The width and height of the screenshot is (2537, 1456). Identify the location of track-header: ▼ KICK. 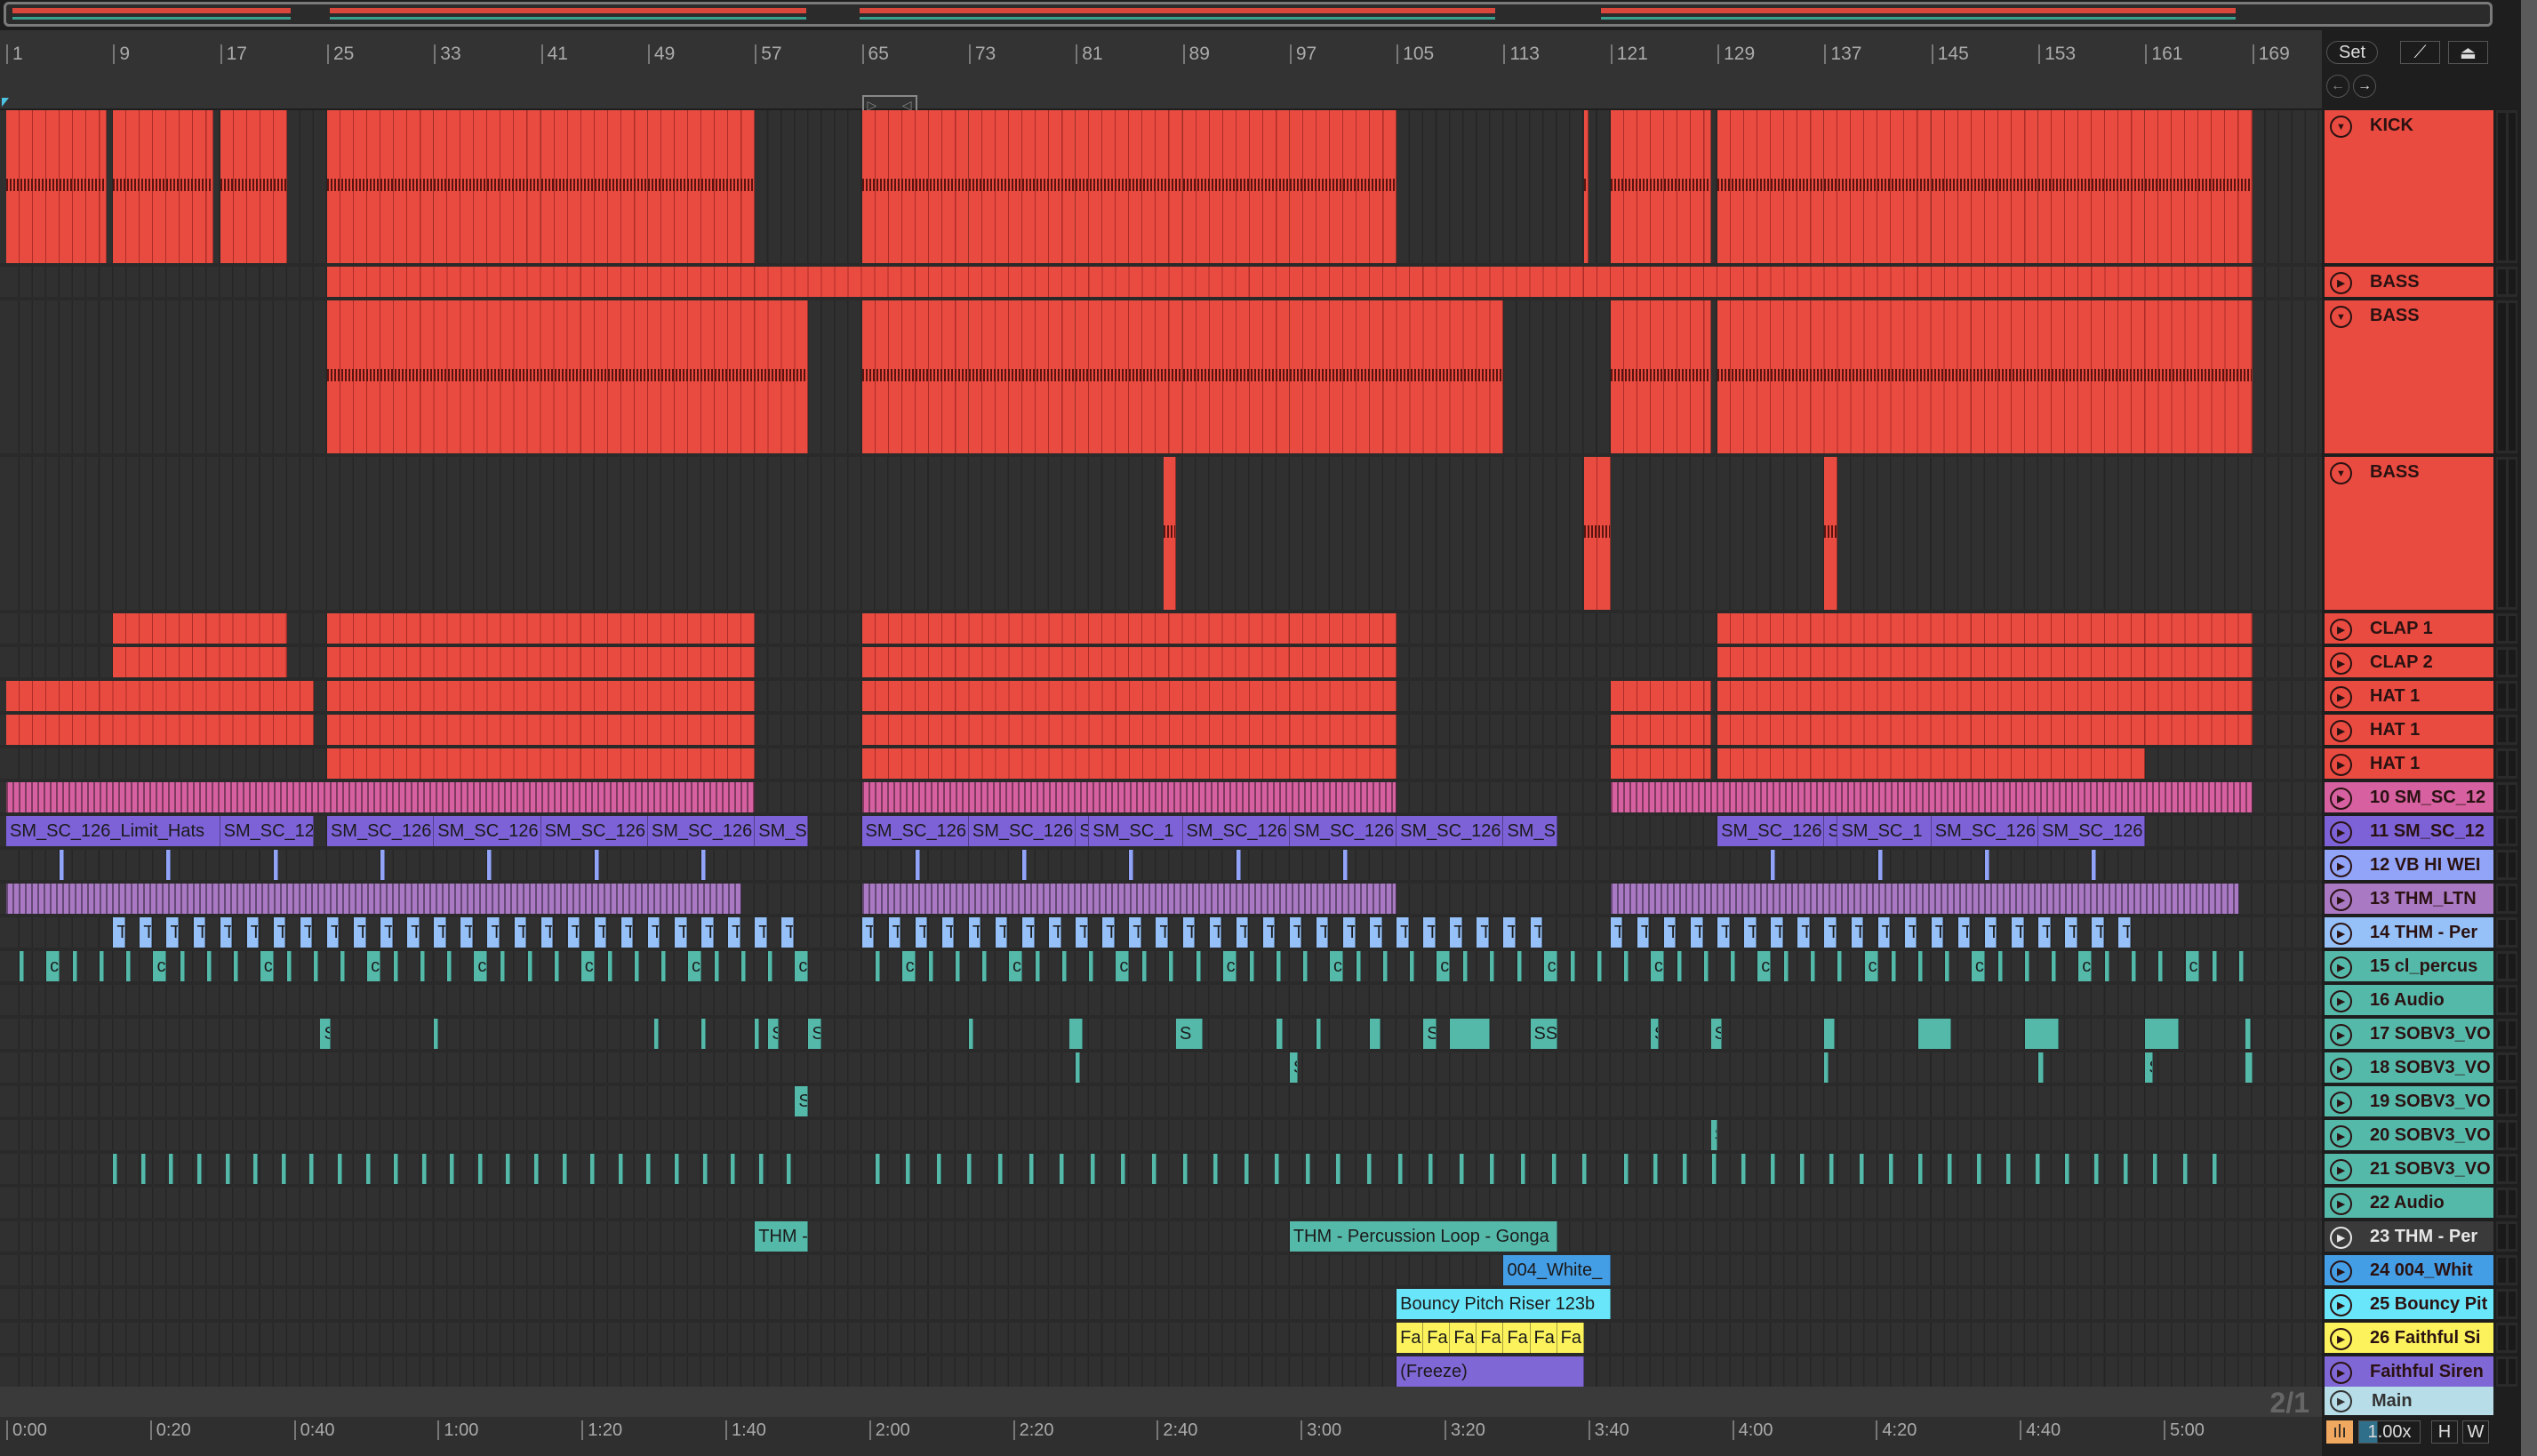
(2409, 186).